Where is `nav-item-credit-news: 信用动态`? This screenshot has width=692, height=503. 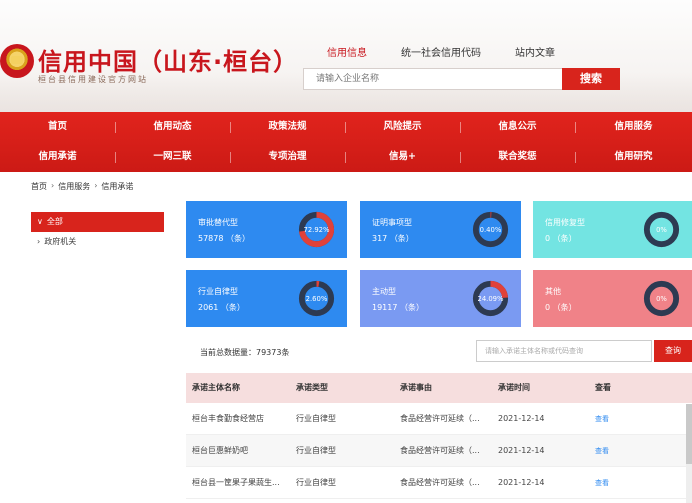
nav-item-credit-news: 信用动态 is located at coordinates (172, 127).